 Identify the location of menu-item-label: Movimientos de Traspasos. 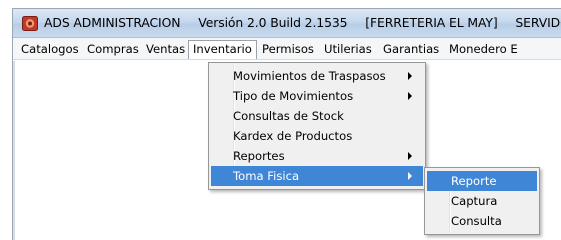
(309, 76).